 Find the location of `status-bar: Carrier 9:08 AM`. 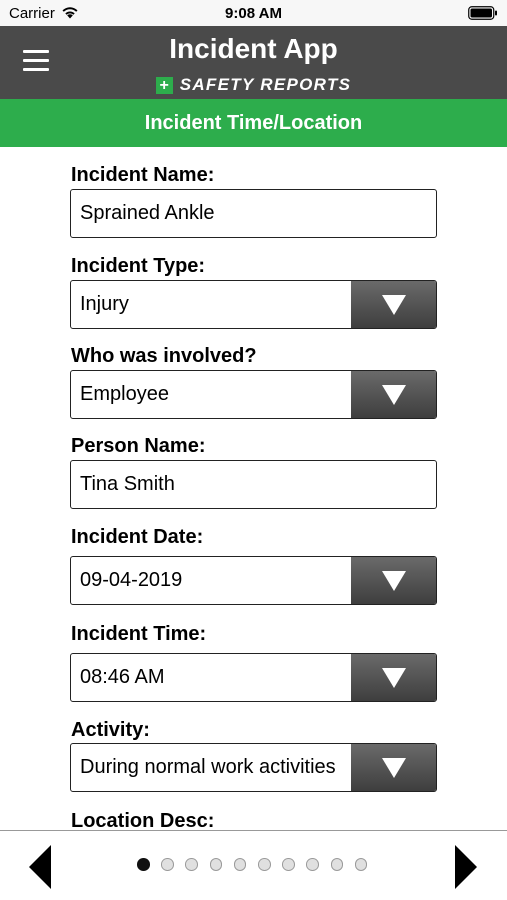

status-bar: Carrier 9:08 AM is located at coordinates (253, 13).